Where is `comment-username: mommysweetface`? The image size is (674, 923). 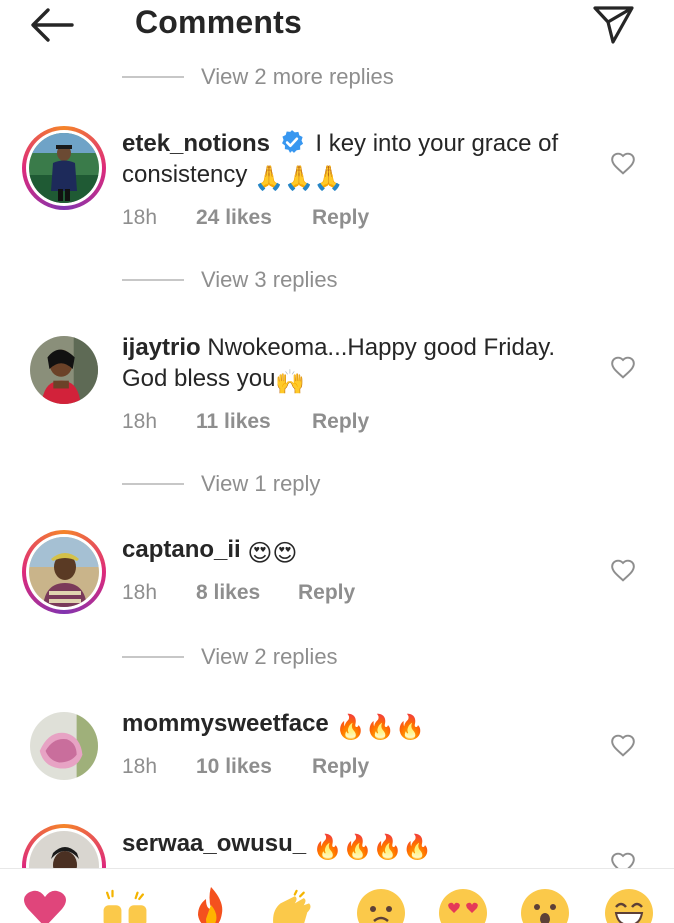
comment-username: mommysweetface is located at coordinates (225, 723).